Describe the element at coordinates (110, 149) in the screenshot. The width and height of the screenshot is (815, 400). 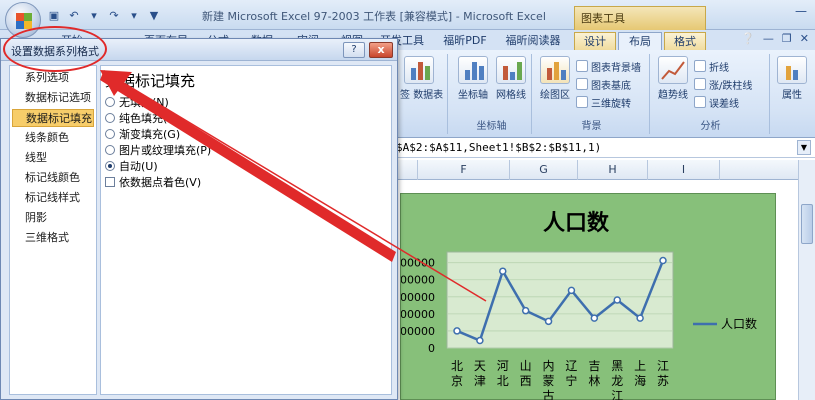
I see `radio-picture-fill` at that location.